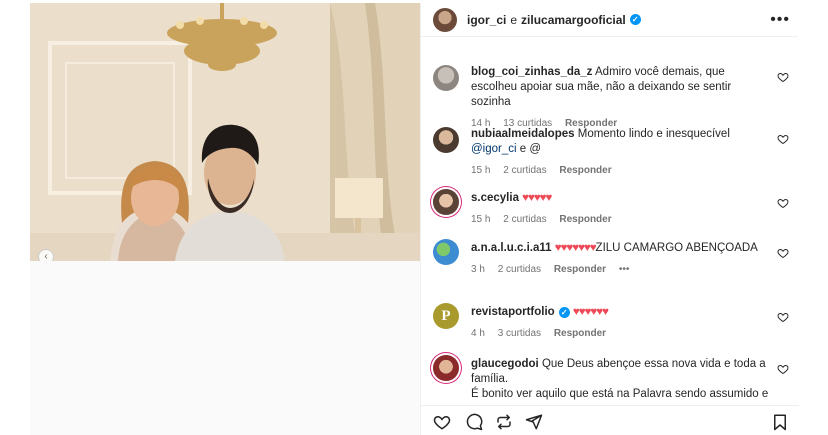 This screenshot has height=435, width=828. I want to click on save-icon, so click(780, 422).